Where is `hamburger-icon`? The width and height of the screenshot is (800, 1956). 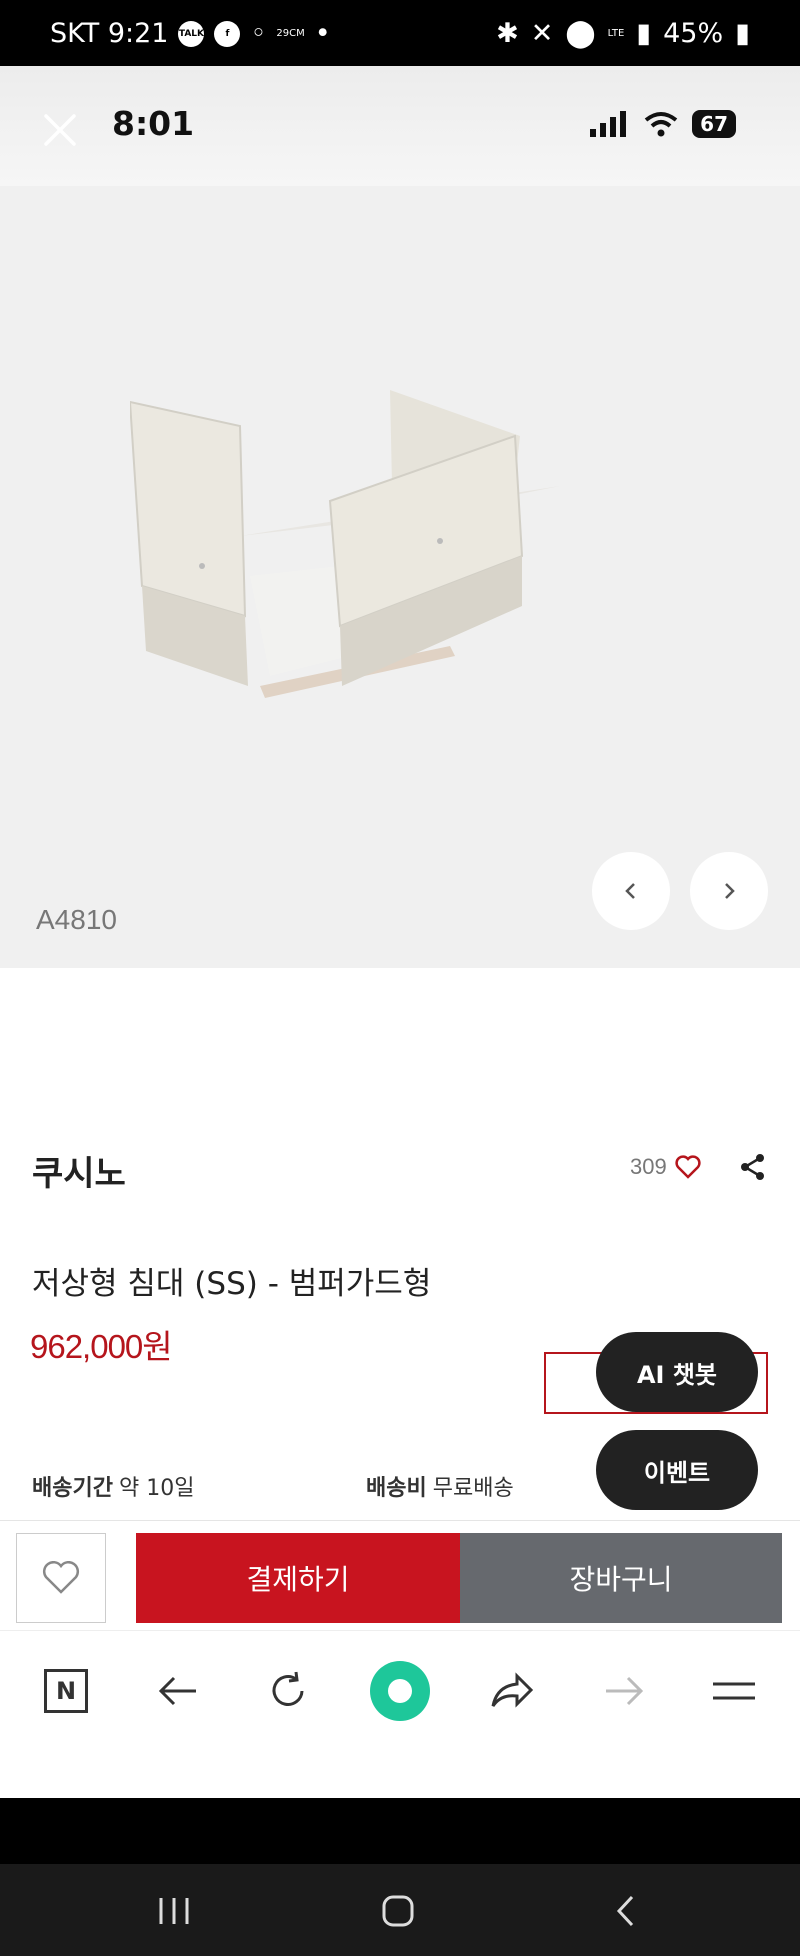
hamburger-icon is located at coordinates (734, 1691).